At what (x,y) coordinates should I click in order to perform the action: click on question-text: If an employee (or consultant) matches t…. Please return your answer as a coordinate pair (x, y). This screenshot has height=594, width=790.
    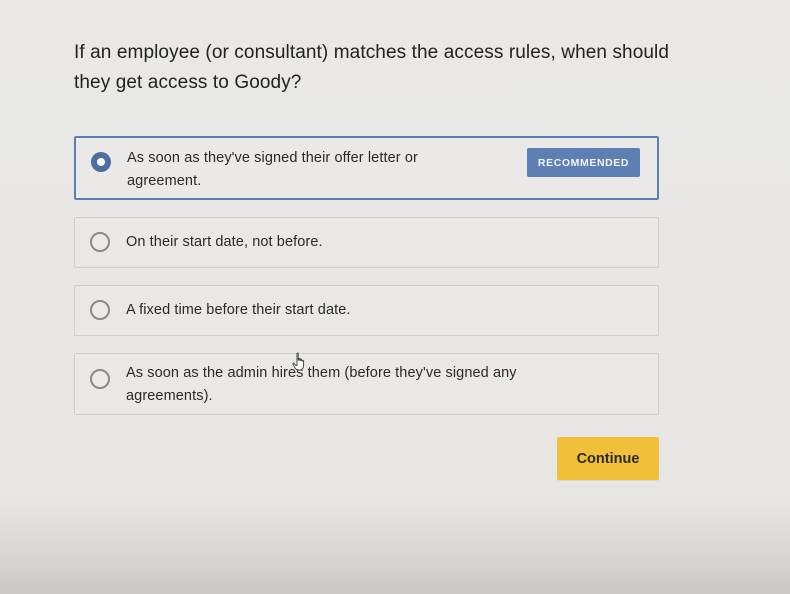
    Looking at the image, I should click on (372, 67).